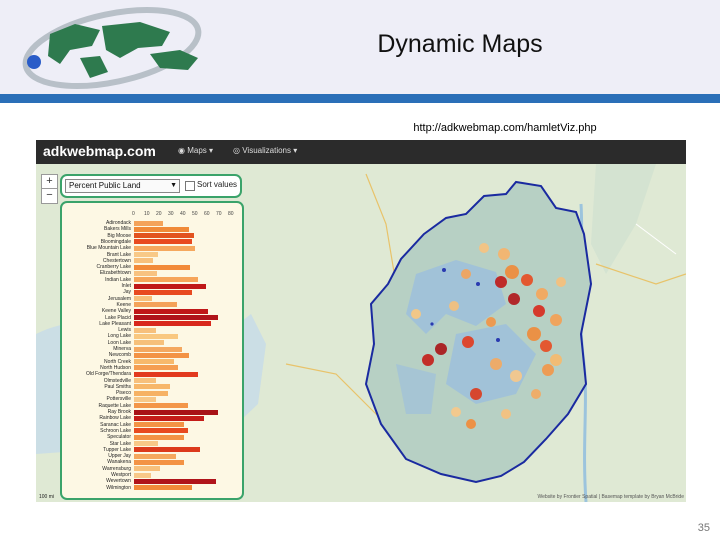  Describe the element at coordinates (49, 196) in the screenshot. I see `zoom-out-button: −` at that location.